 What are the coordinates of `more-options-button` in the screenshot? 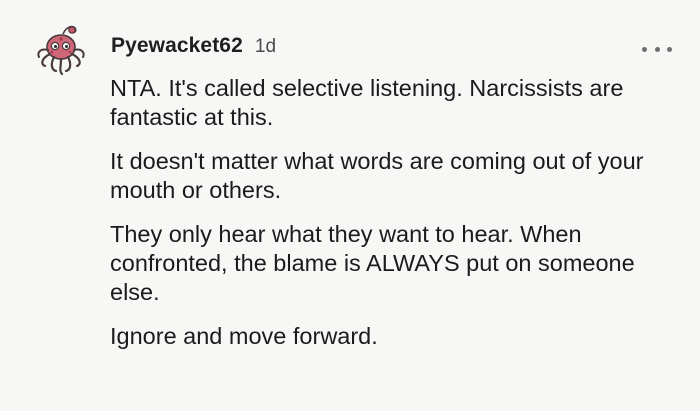 It's located at (657, 49).